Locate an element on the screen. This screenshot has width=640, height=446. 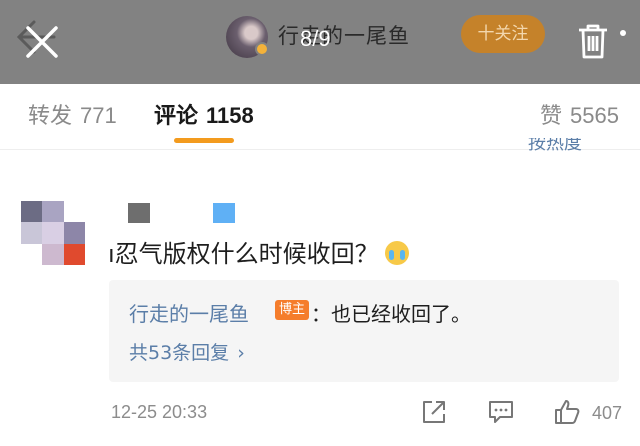
author-name: 行走的一尾鱼 is located at coordinates (344, 35).